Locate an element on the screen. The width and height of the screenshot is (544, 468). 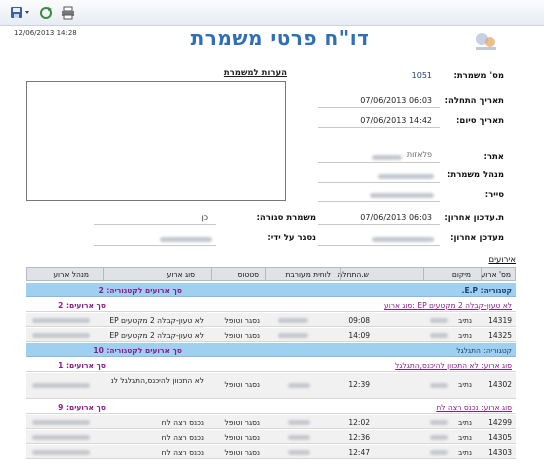
end-date-value: 14:42 07/06/2013 is located at coordinates (396, 120).